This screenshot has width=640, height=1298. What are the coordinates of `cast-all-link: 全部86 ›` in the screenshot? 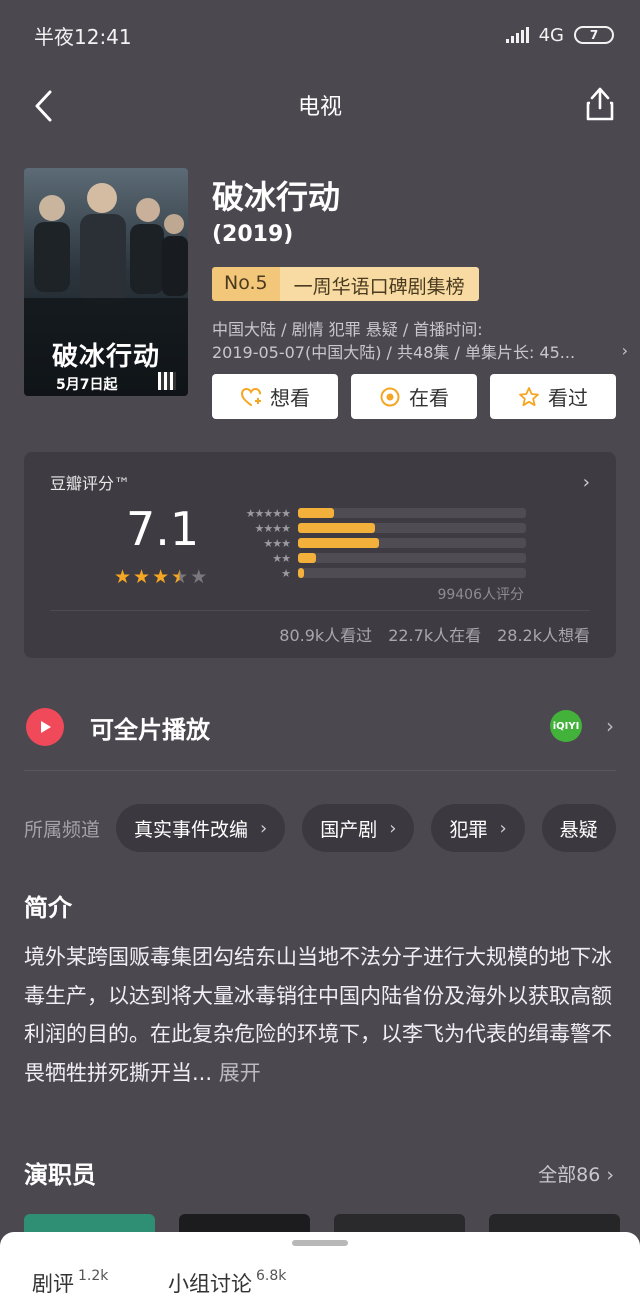 It's located at (576, 1173).